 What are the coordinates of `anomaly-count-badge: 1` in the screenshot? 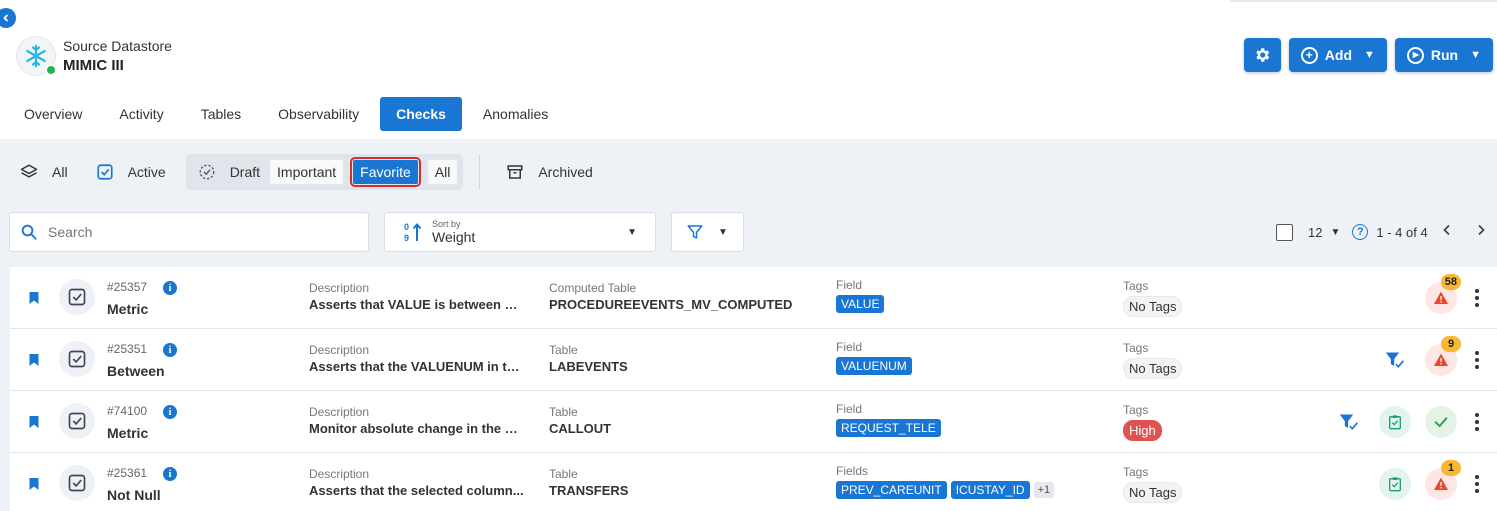 It's located at (1451, 468).